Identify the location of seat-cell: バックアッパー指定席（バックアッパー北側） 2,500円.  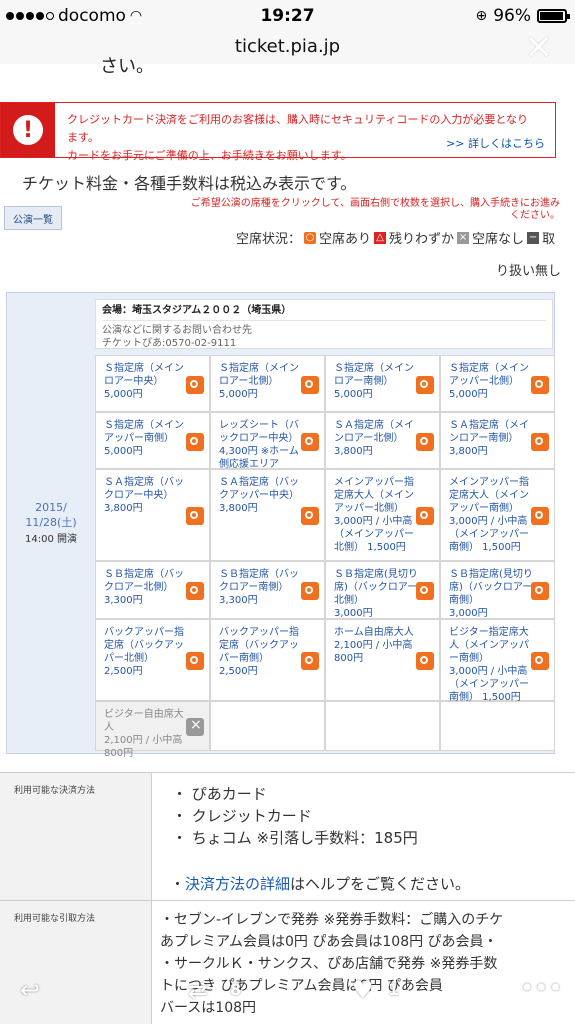
(152, 660).